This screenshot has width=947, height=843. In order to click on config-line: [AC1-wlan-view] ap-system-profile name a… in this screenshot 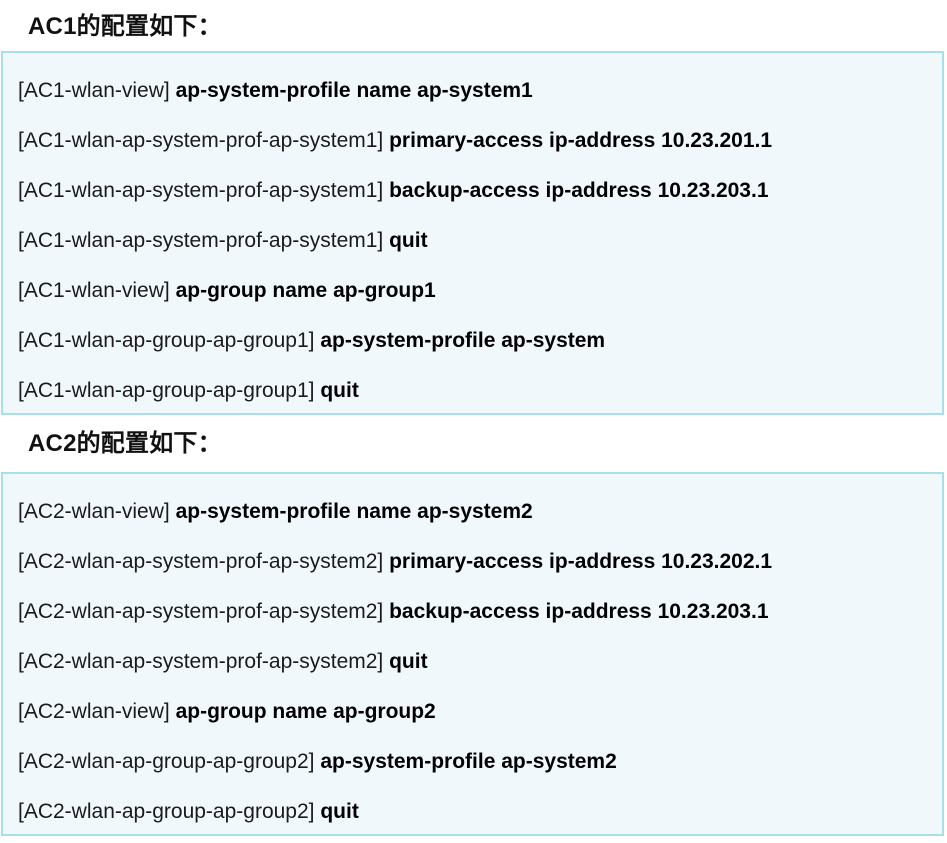, I will do `click(275, 91)`.